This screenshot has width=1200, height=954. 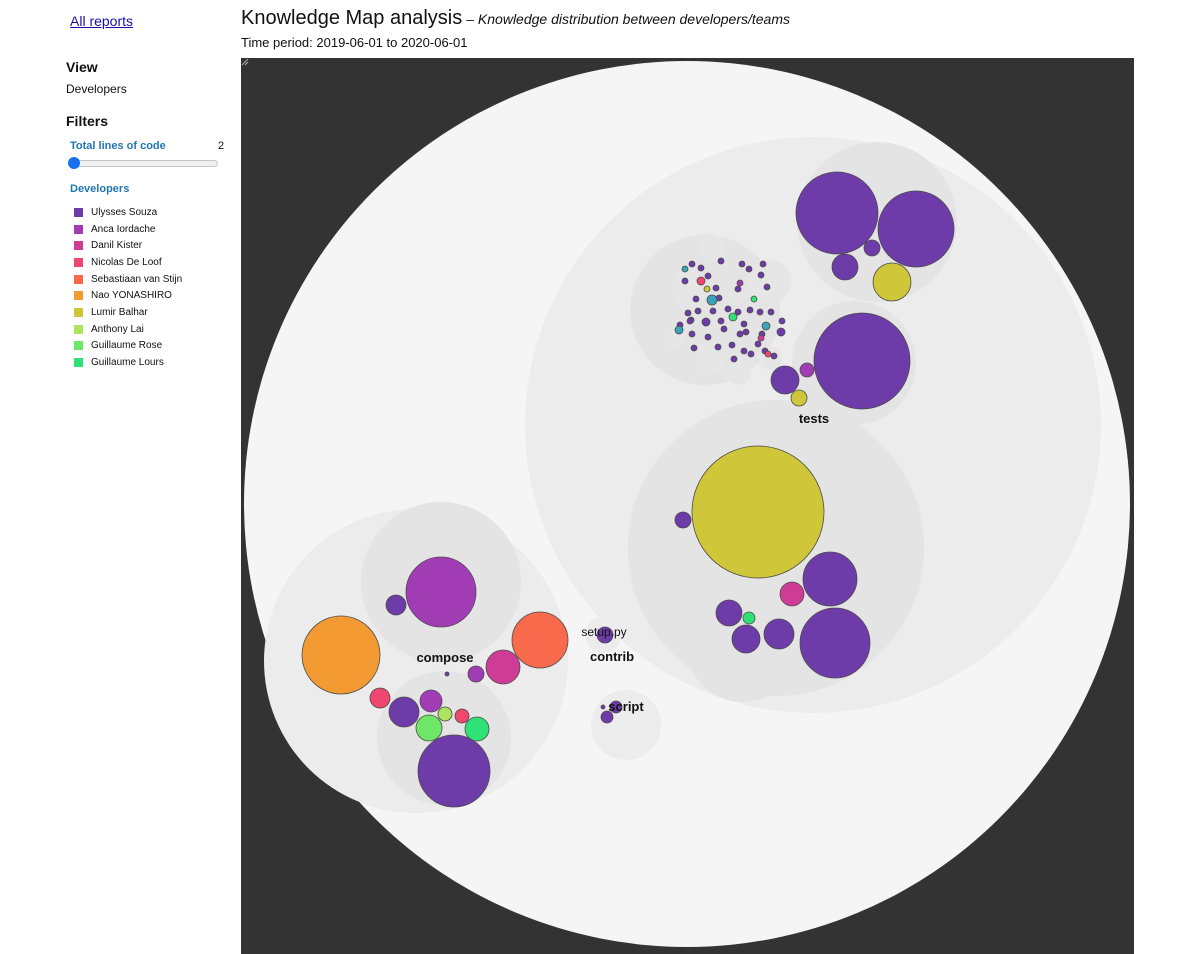 What do you see at coordinates (128, 262) in the screenshot?
I see `legend-item: Nicolas De Loof` at bounding box center [128, 262].